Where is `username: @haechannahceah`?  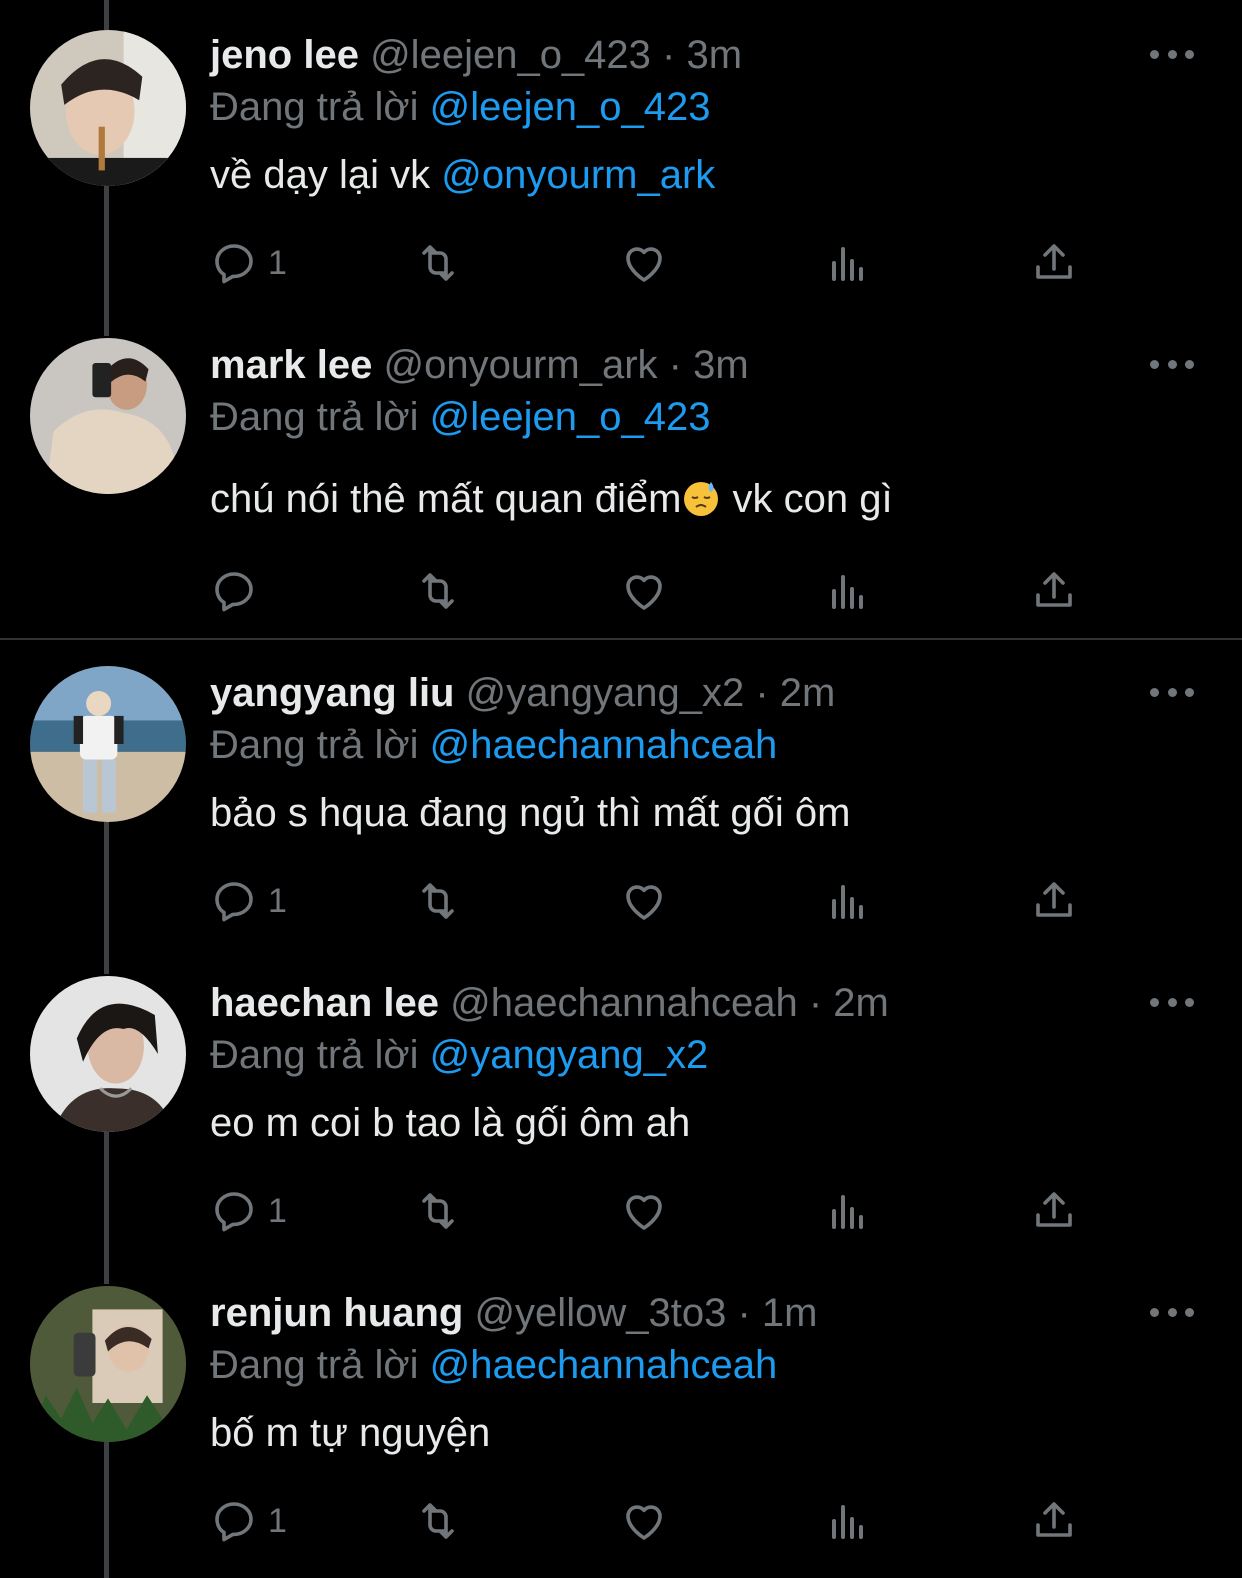 username: @haechannahceah is located at coordinates (624, 1003).